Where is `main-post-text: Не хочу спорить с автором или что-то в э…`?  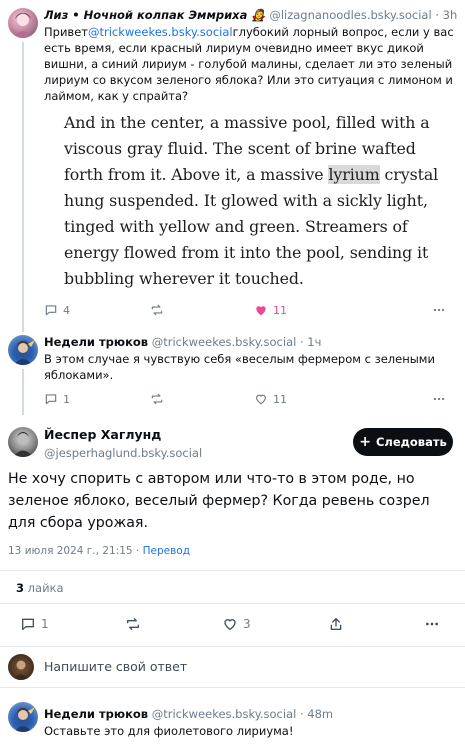
main-post-text: Не хочу спорить с автором или что-то в э… is located at coordinates (219, 501).